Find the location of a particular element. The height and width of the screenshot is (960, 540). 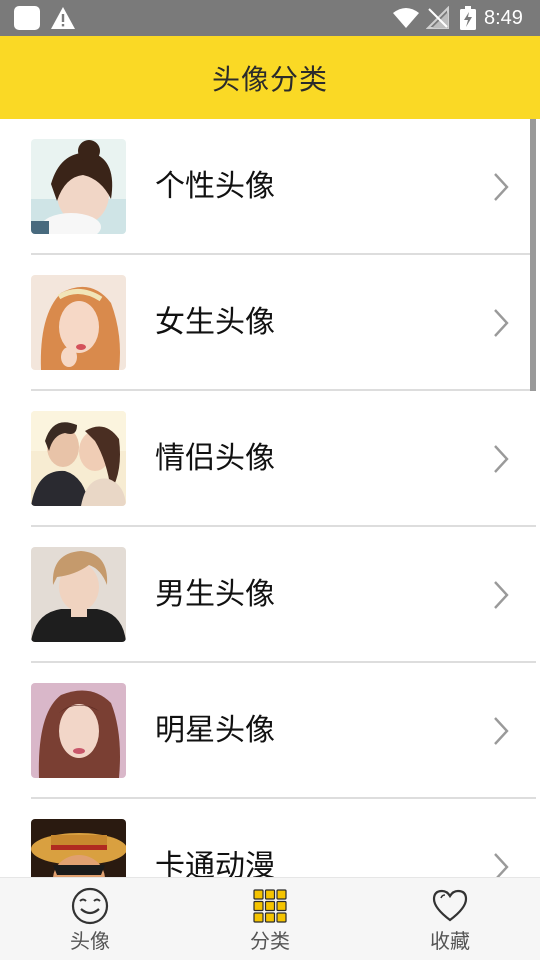

bottom-nav: 头像 分类 收藏 is located at coordinates (270, 918).